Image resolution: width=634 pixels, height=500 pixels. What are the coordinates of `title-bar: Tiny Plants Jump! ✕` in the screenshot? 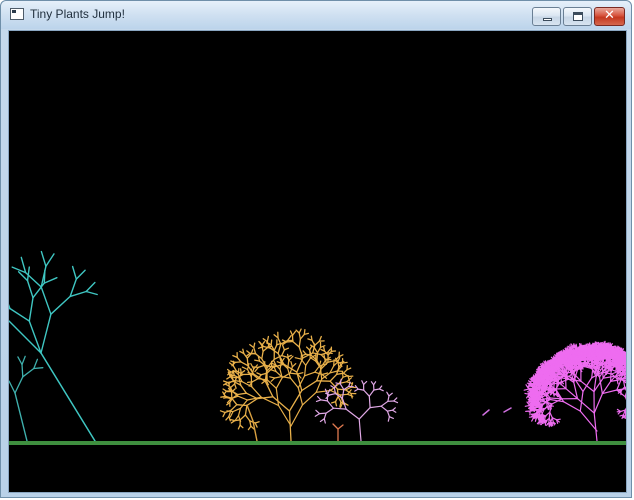 It's located at (316, 15).